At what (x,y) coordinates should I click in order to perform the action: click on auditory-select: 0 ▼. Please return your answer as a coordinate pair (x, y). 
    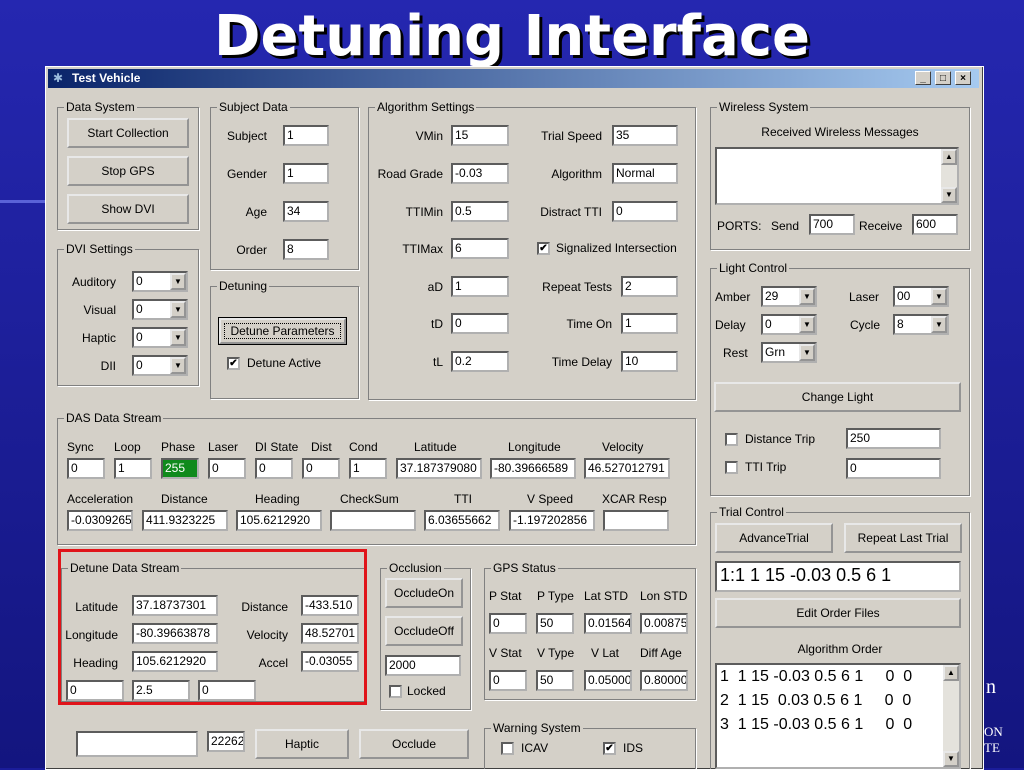
    Looking at the image, I should click on (160, 281).